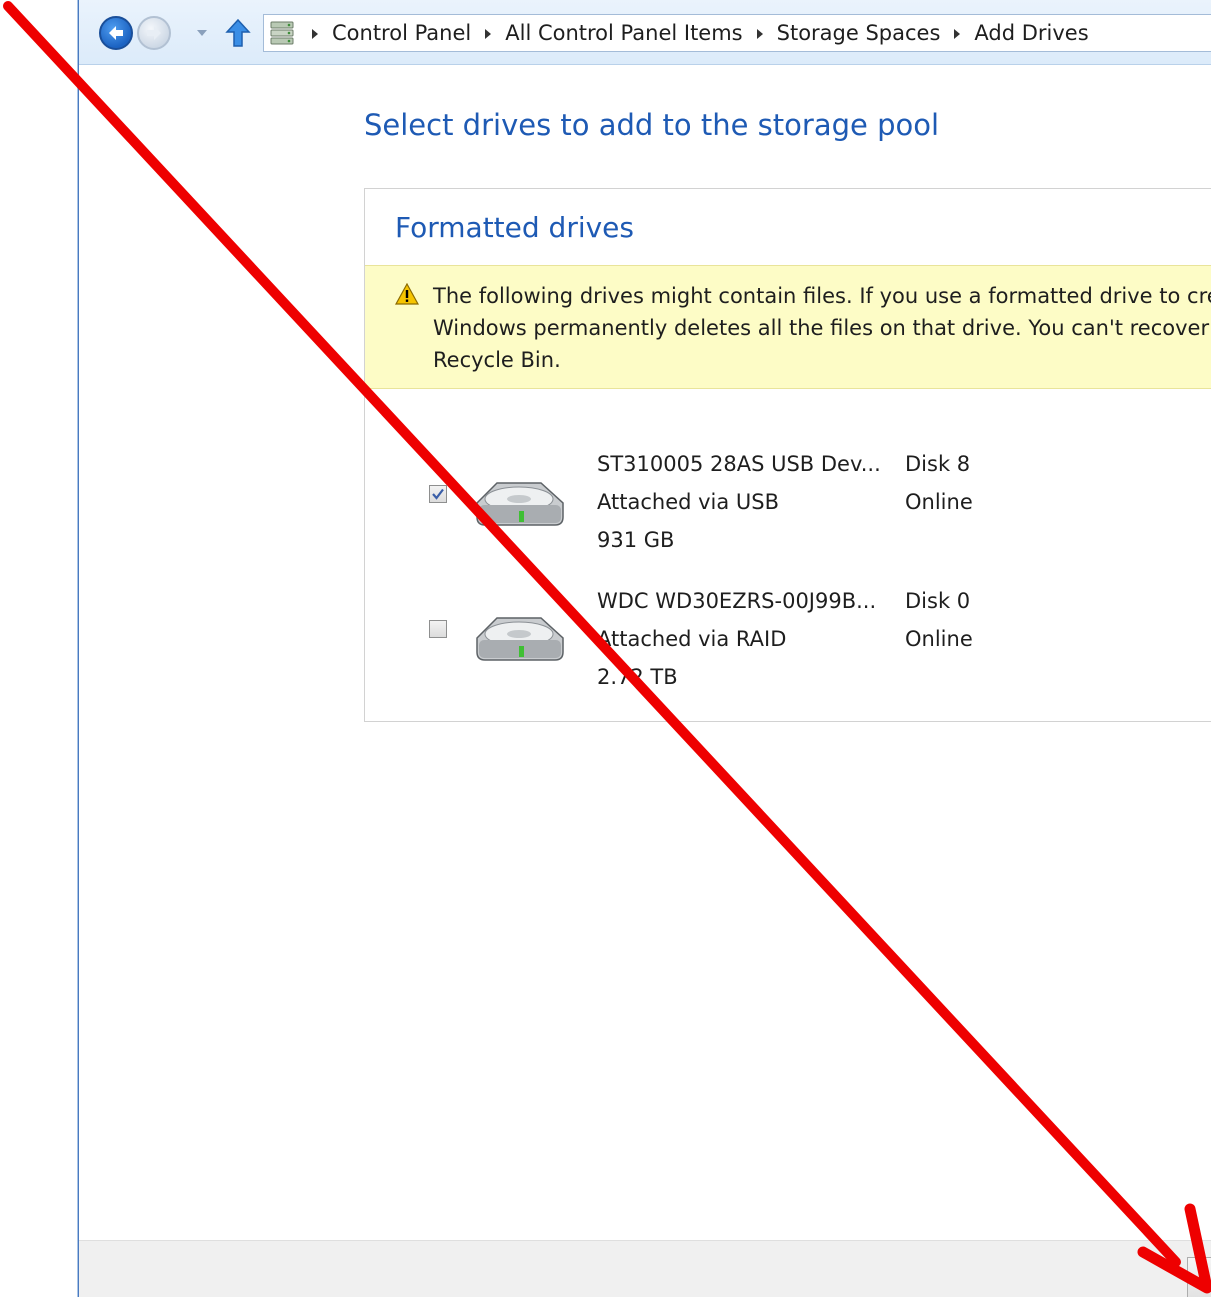 The width and height of the screenshot is (1211, 1297). I want to click on back-arrow-icon, so click(116, 33).